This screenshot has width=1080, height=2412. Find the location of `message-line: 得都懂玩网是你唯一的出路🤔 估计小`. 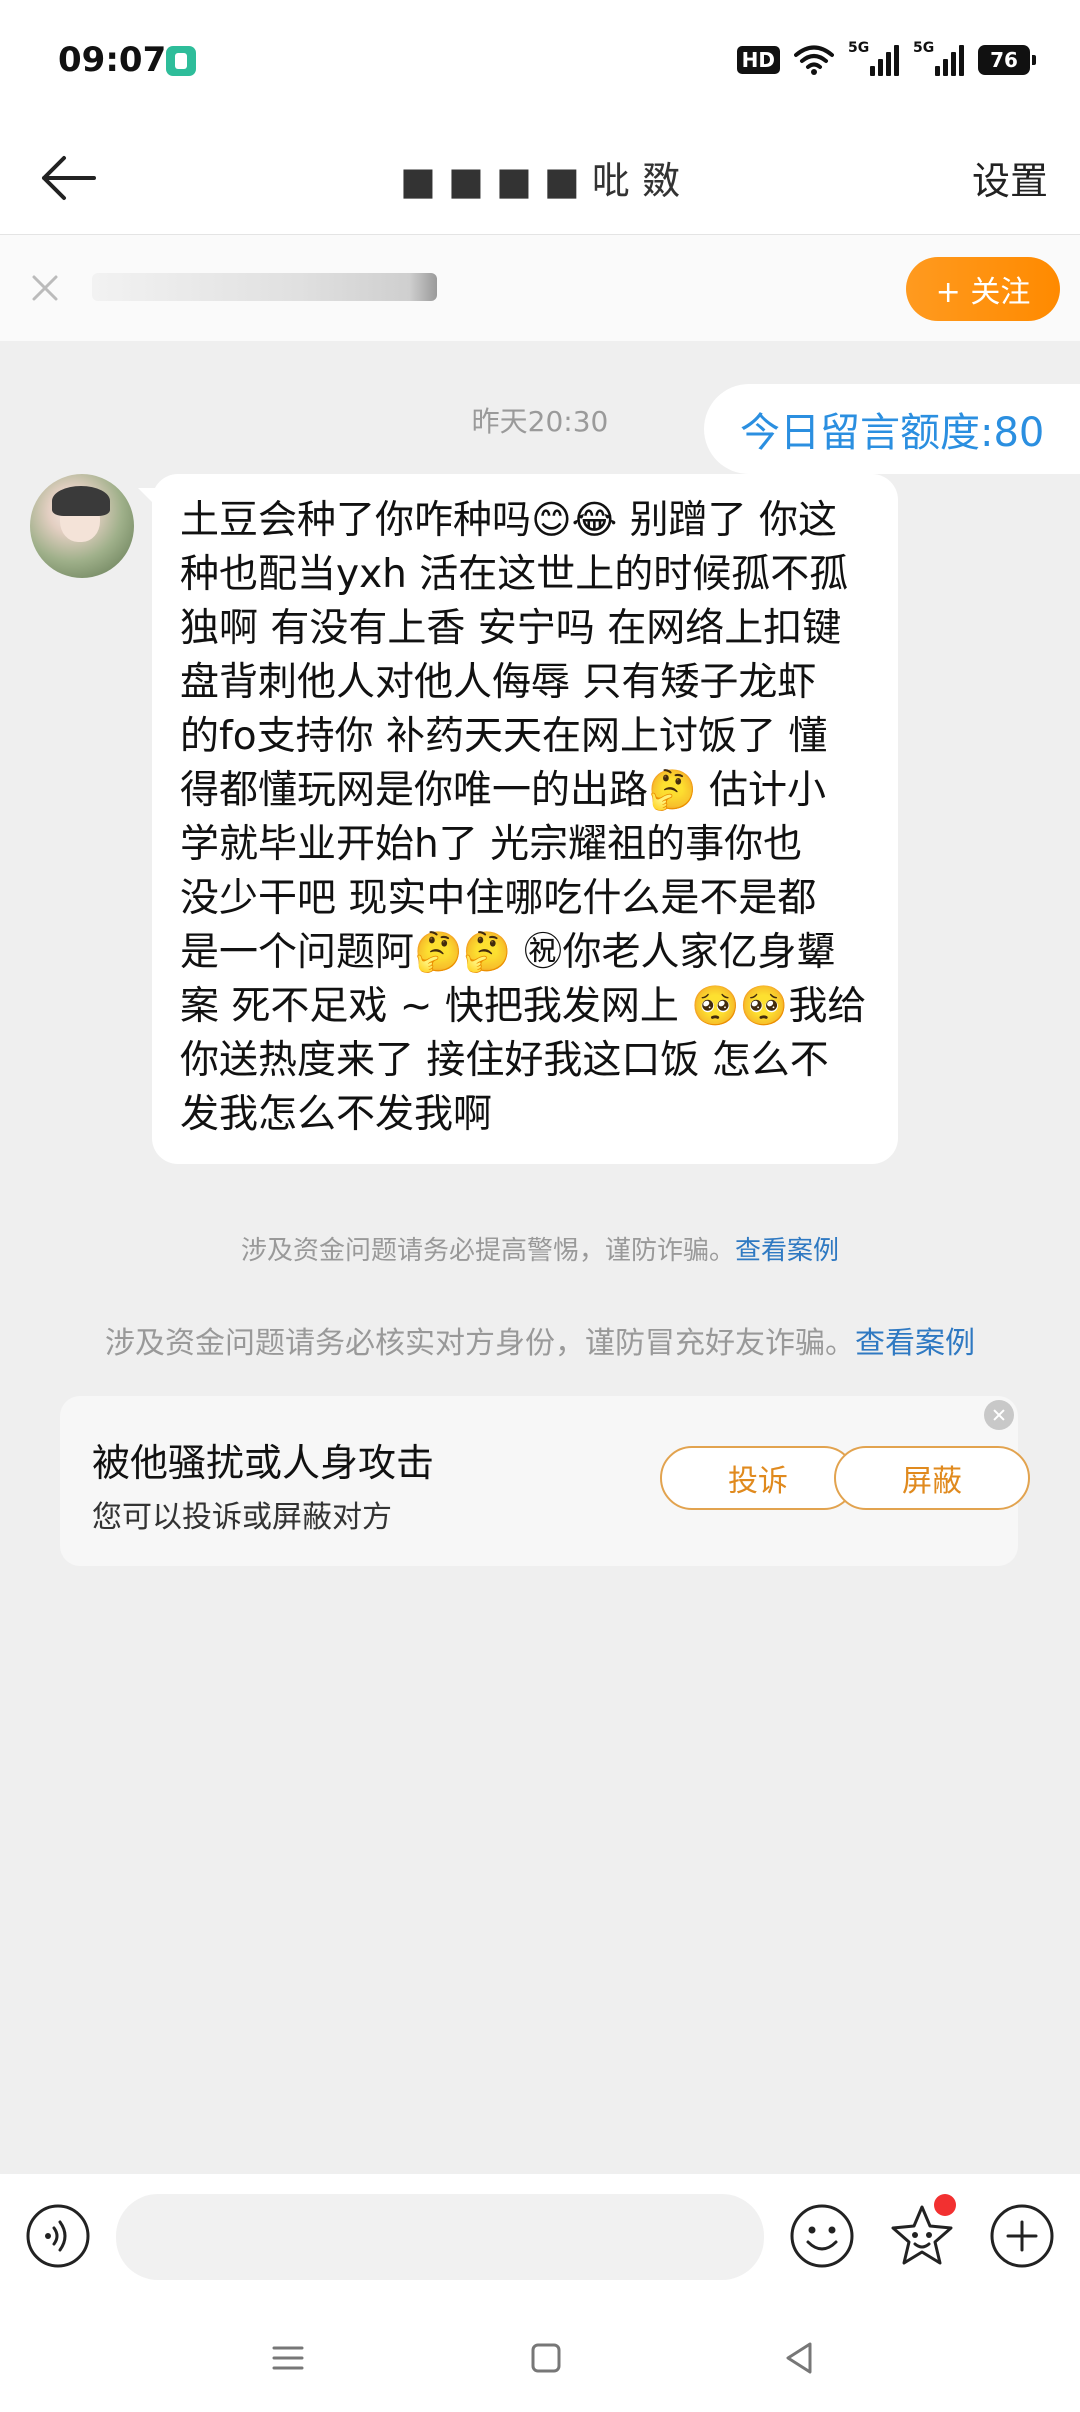

message-line: 得都懂玩网是你唯一的出路🤔 估计小 is located at coordinates (503, 790).